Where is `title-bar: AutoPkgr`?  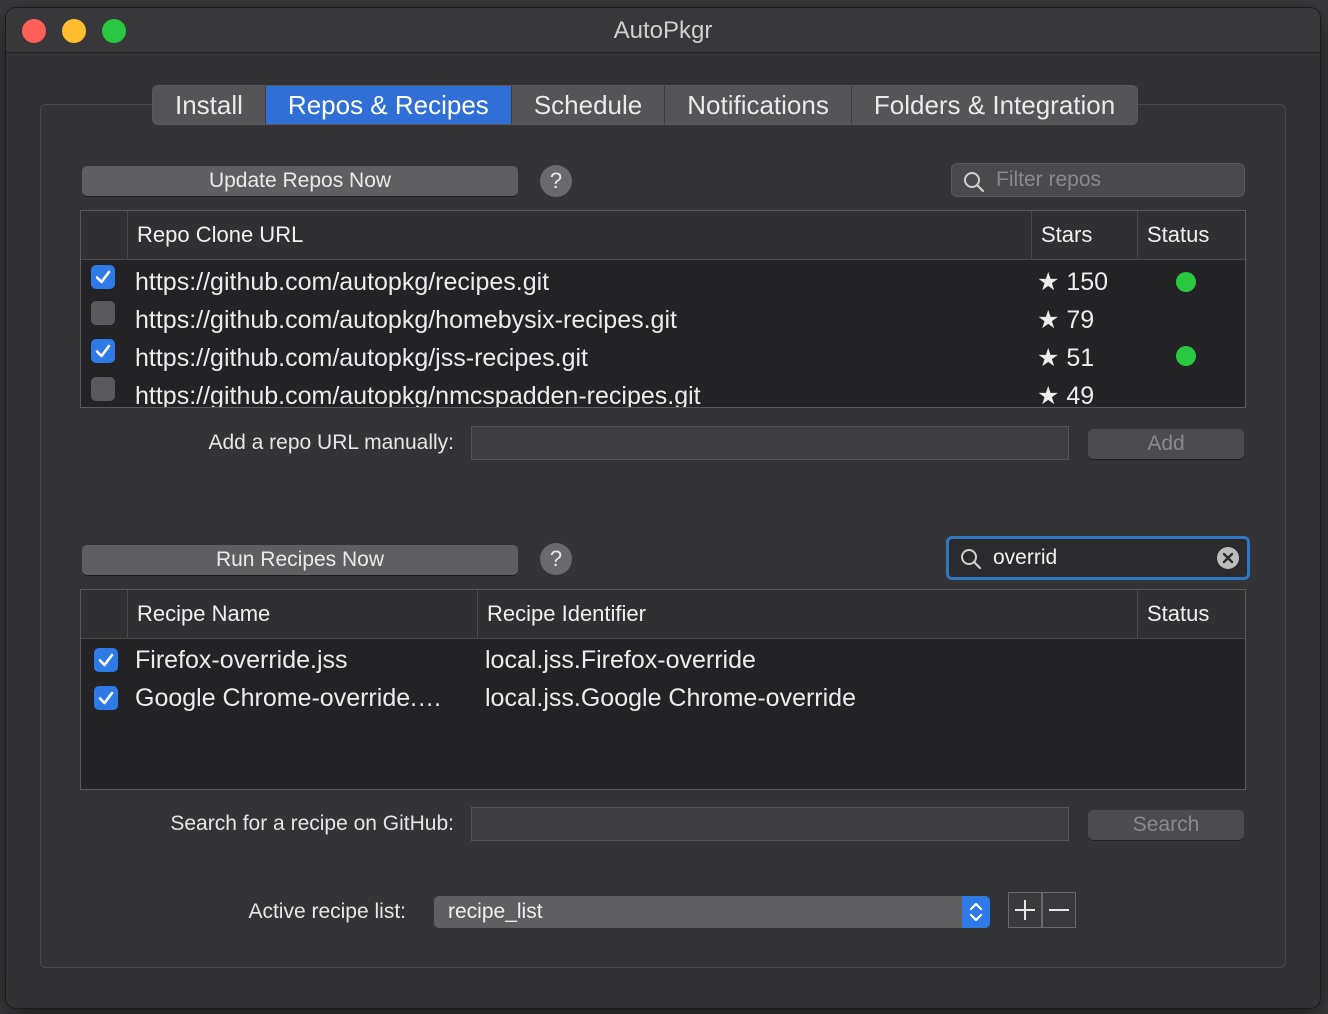 title-bar: AutoPkgr is located at coordinates (663, 30).